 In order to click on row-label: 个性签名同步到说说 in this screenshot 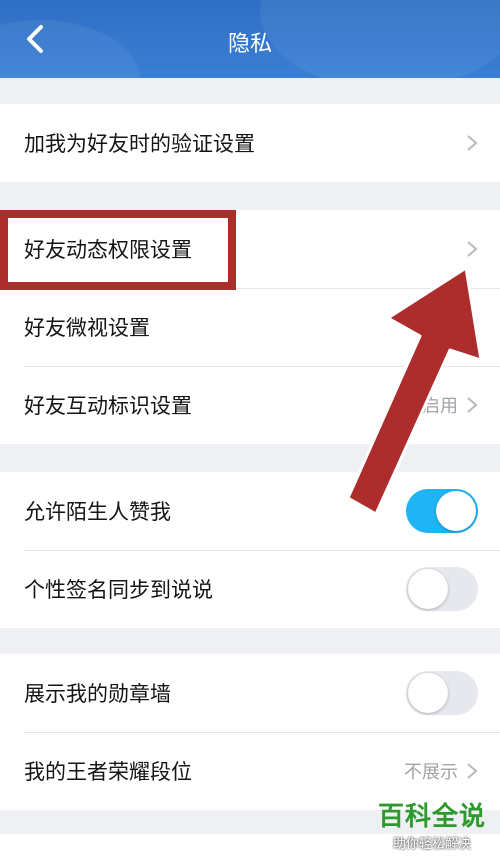, I will do `click(118, 590)`.